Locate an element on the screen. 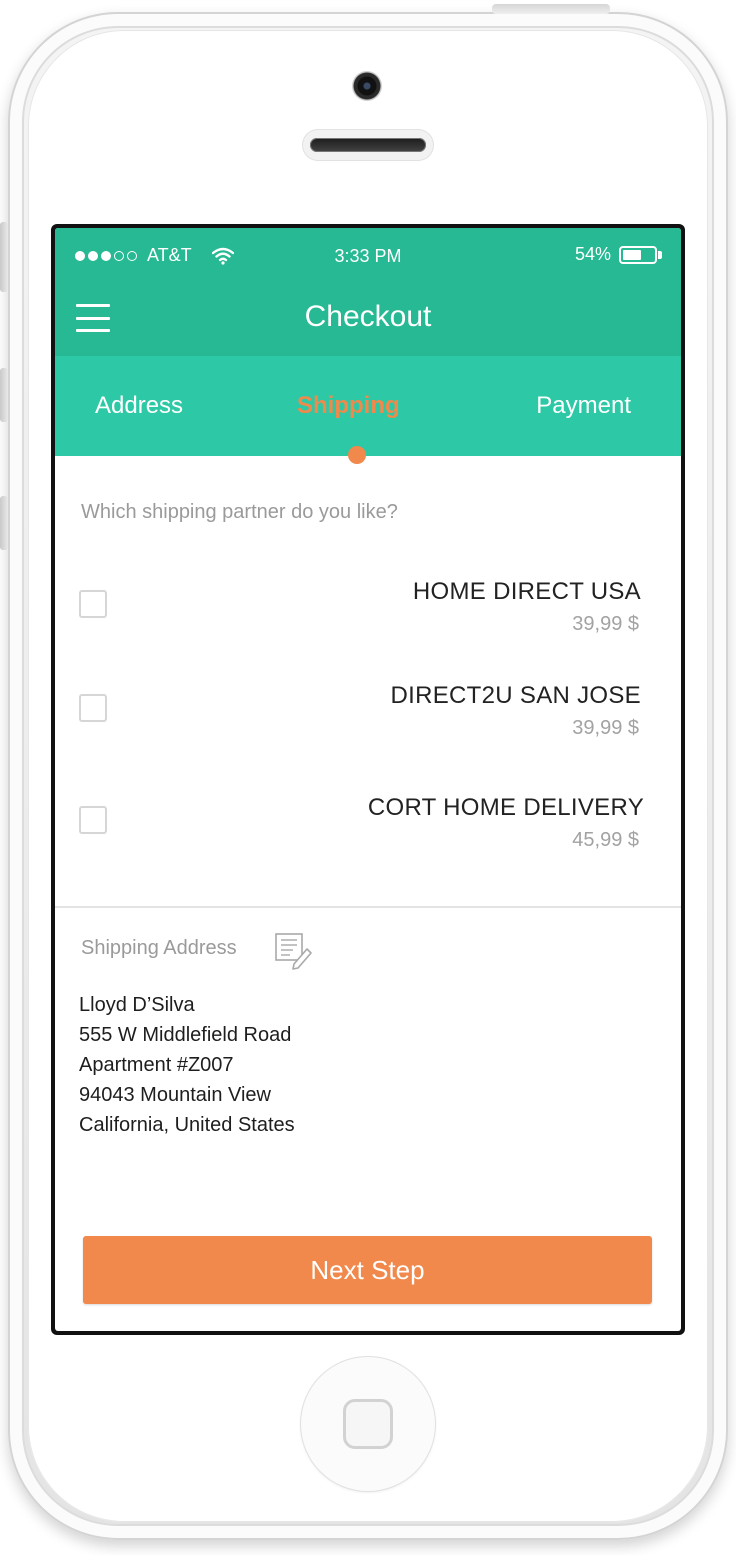  tab-shipping: Shipping is located at coordinates (348, 406).